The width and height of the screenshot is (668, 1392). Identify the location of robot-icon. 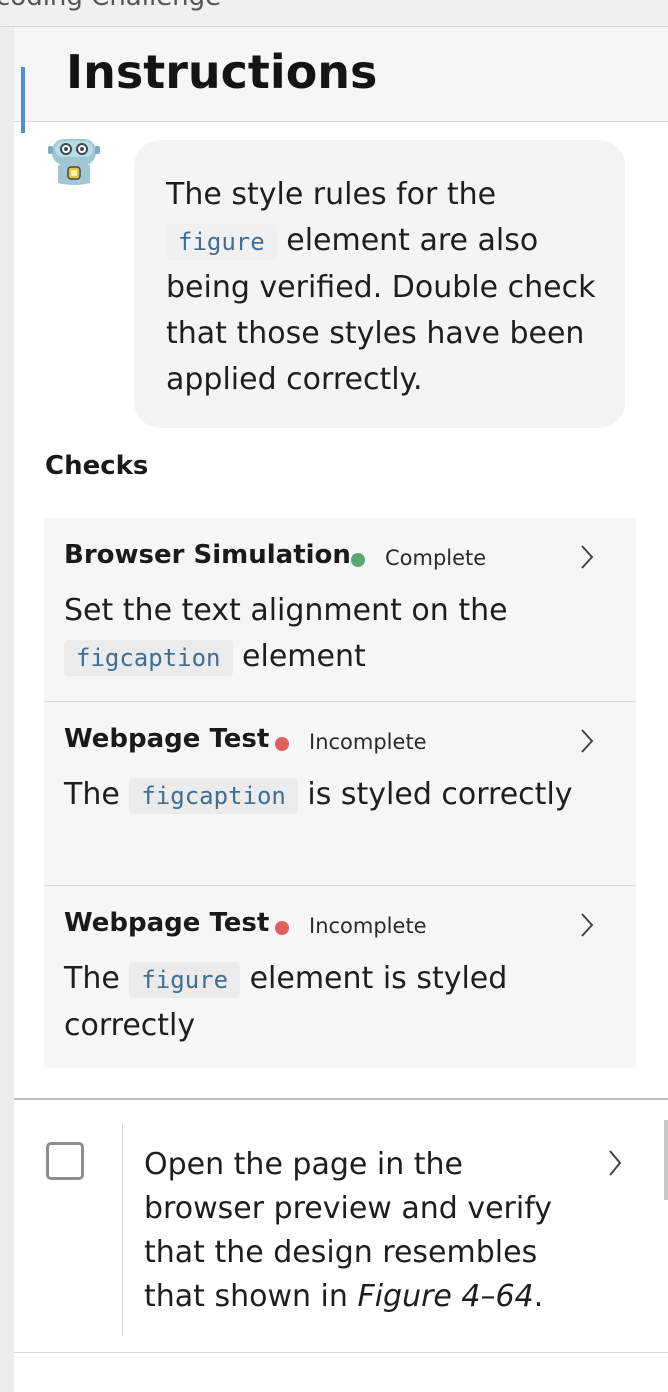
(74, 157).